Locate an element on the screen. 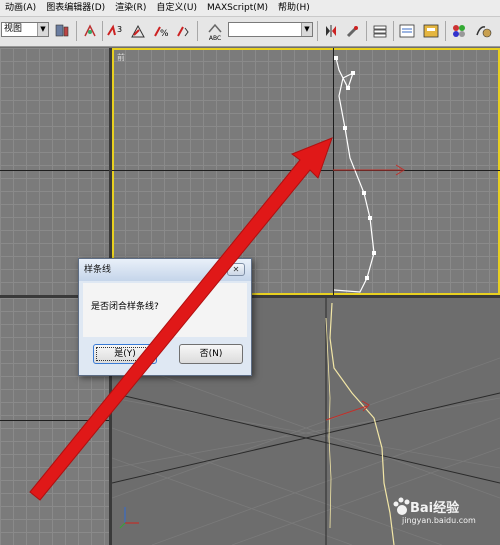 This screenshot has width=500, height=545. menu-maxscript: MAXScript(M) is located at coordinates (237, 8).